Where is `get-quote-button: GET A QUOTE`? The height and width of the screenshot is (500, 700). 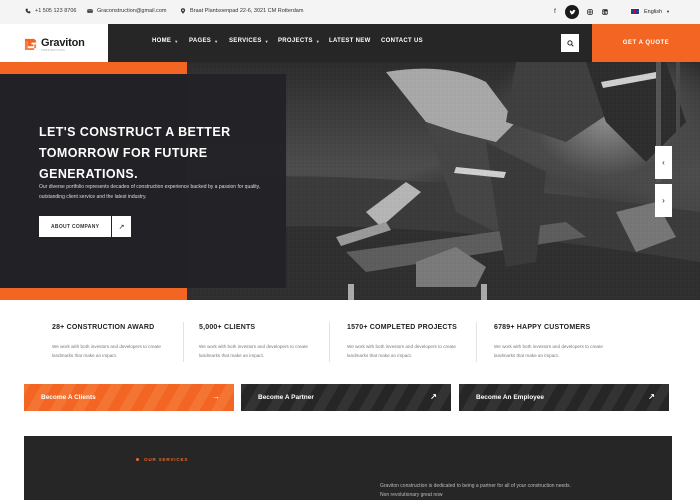
get-quote-button: GET A QUOTE is located at coordinates (646, 43).